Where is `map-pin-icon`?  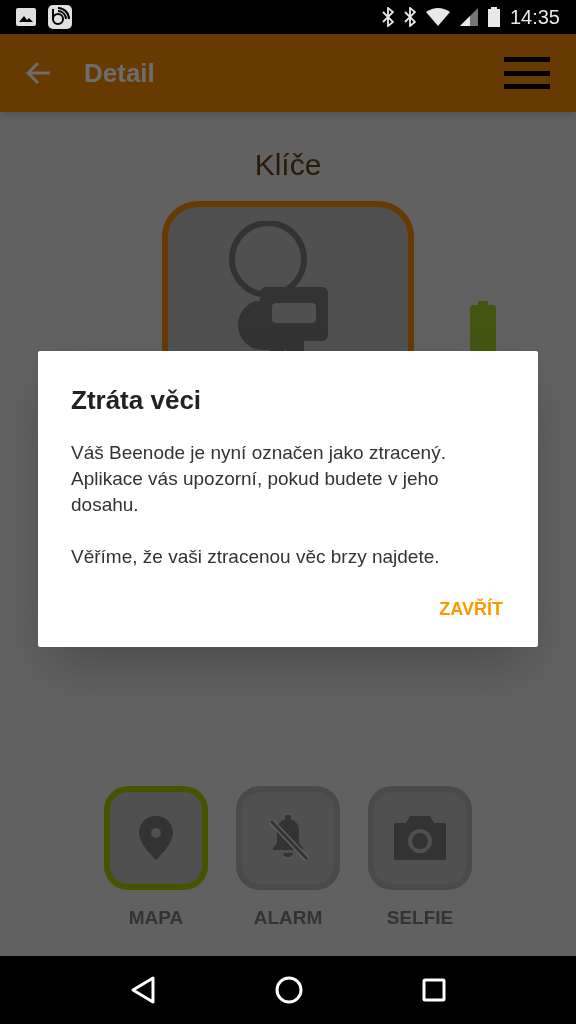
map-pin-icon is located at coordinates (156, 837).